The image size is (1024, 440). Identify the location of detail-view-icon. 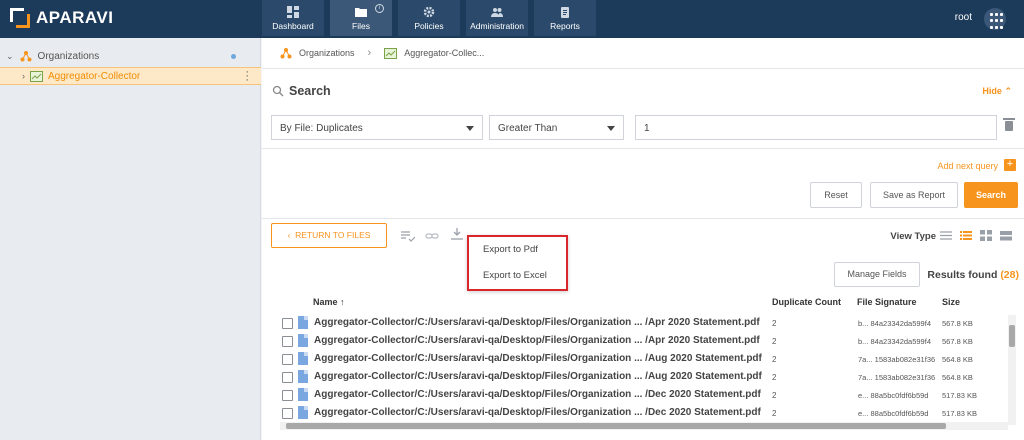
(966, 235).